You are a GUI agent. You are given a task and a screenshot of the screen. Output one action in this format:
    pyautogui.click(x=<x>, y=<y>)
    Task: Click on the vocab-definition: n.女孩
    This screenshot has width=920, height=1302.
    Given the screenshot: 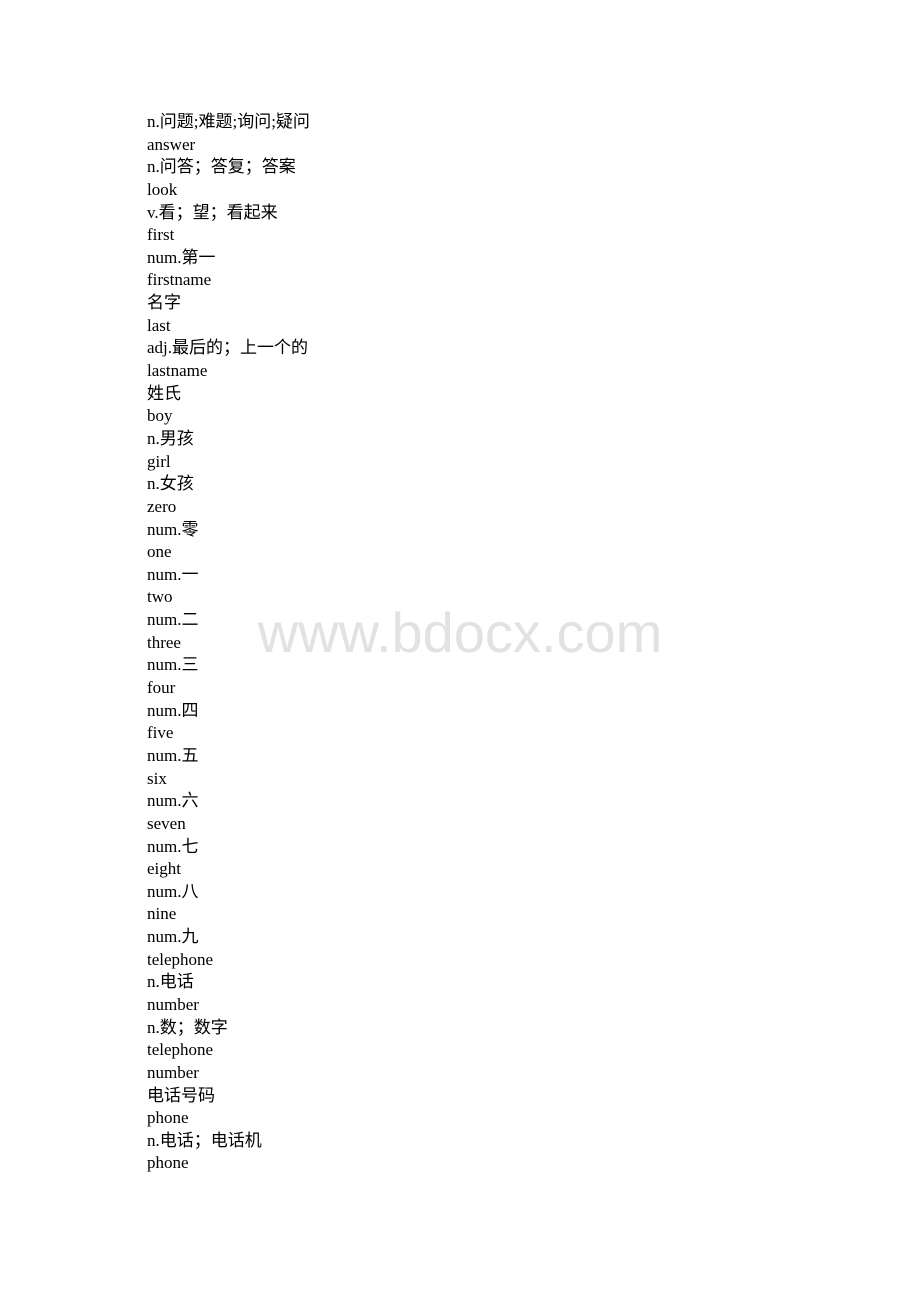 What is the action you would take?
    pyautogui.click(x=170, y=484)
    